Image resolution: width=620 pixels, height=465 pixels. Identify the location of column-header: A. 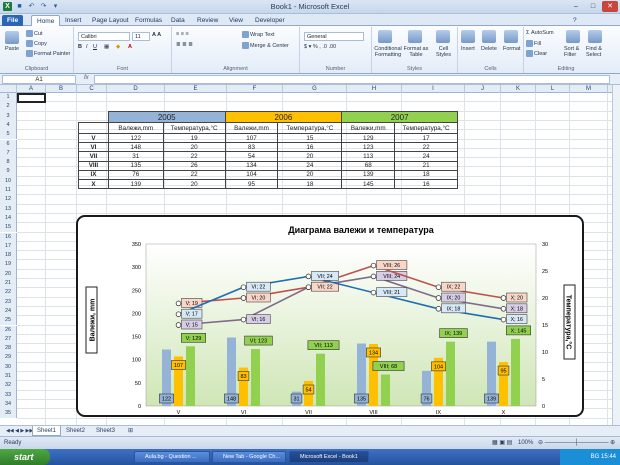
(31, 89).